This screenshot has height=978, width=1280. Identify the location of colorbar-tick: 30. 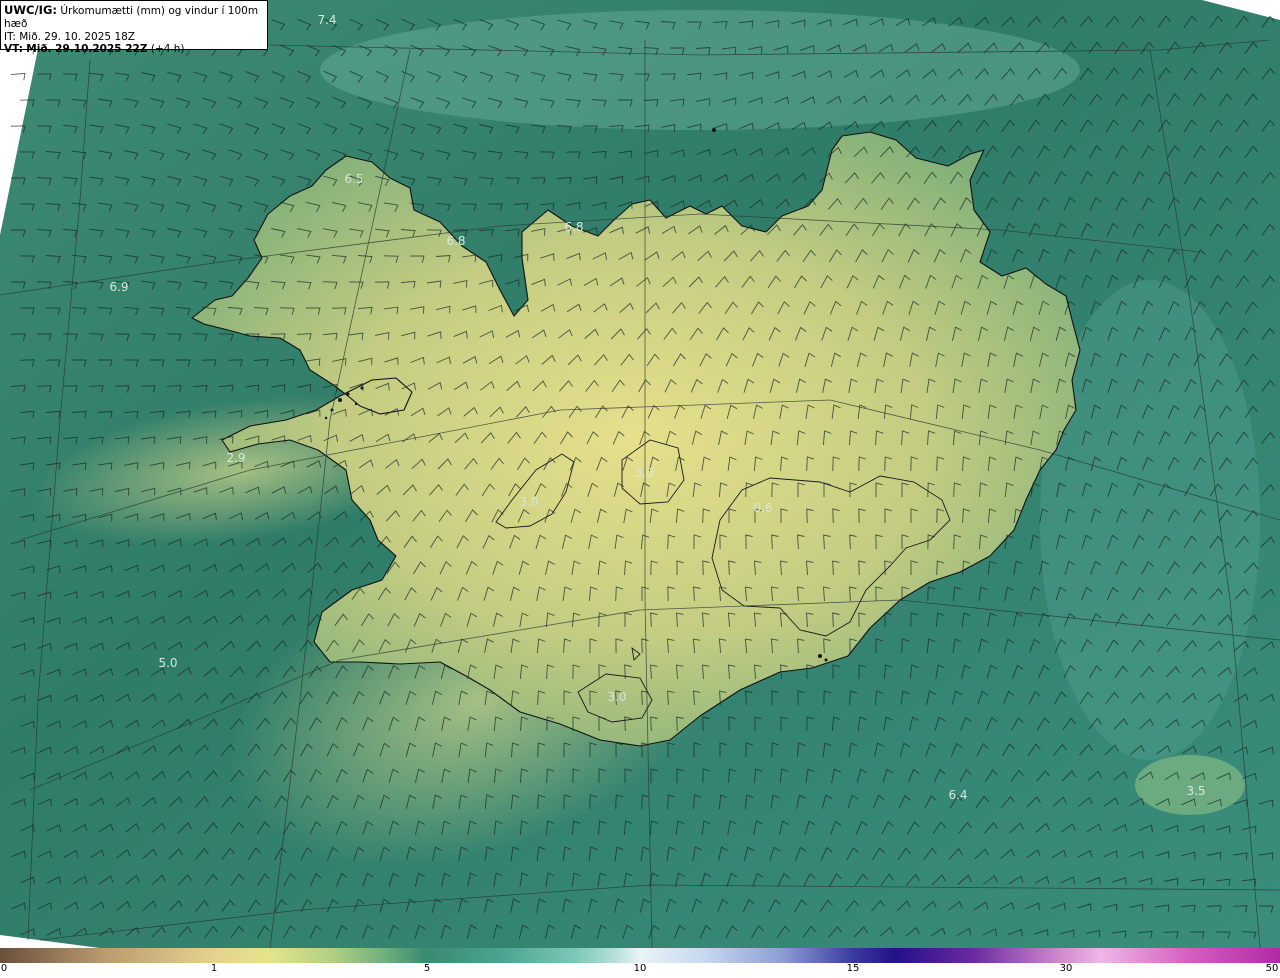
(1066, 968).